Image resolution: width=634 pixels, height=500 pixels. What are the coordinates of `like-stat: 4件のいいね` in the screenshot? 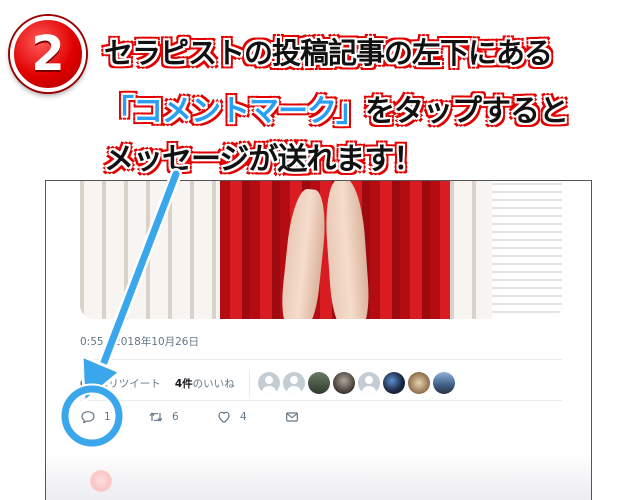 It's located at (205, 383).